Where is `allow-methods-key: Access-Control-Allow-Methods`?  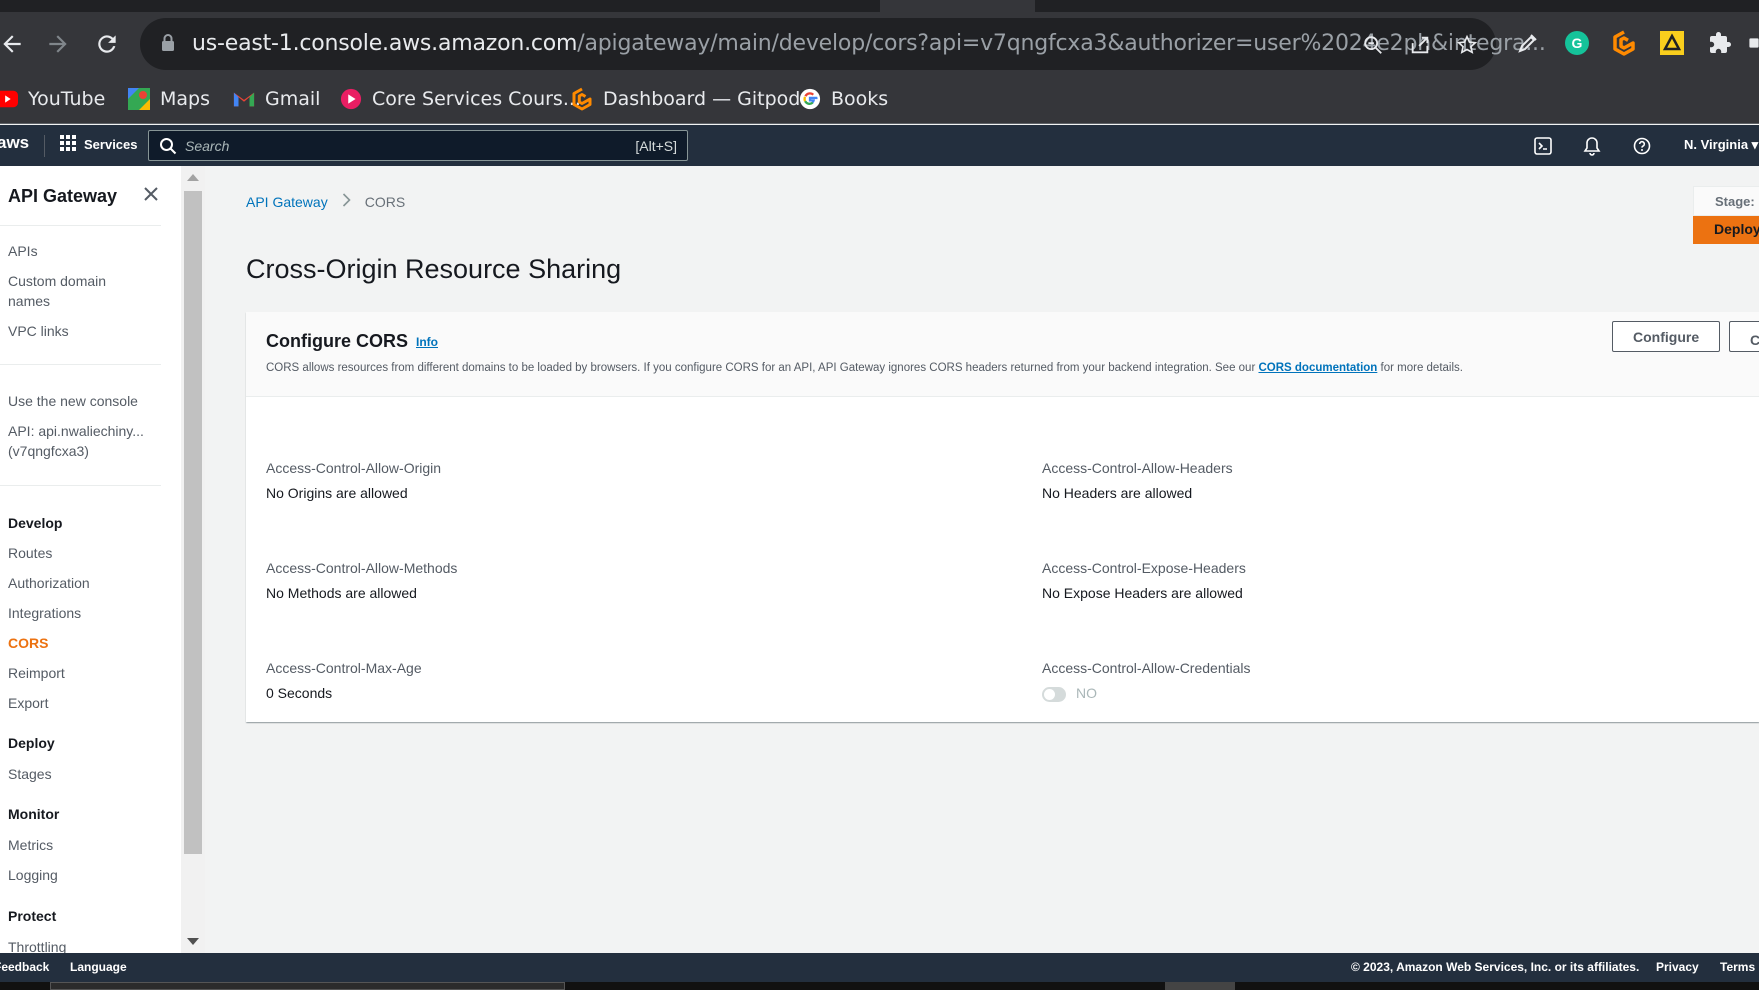
allow-methods-key: Access-Control-Allow-Methods is located at coordinates (362, 568).